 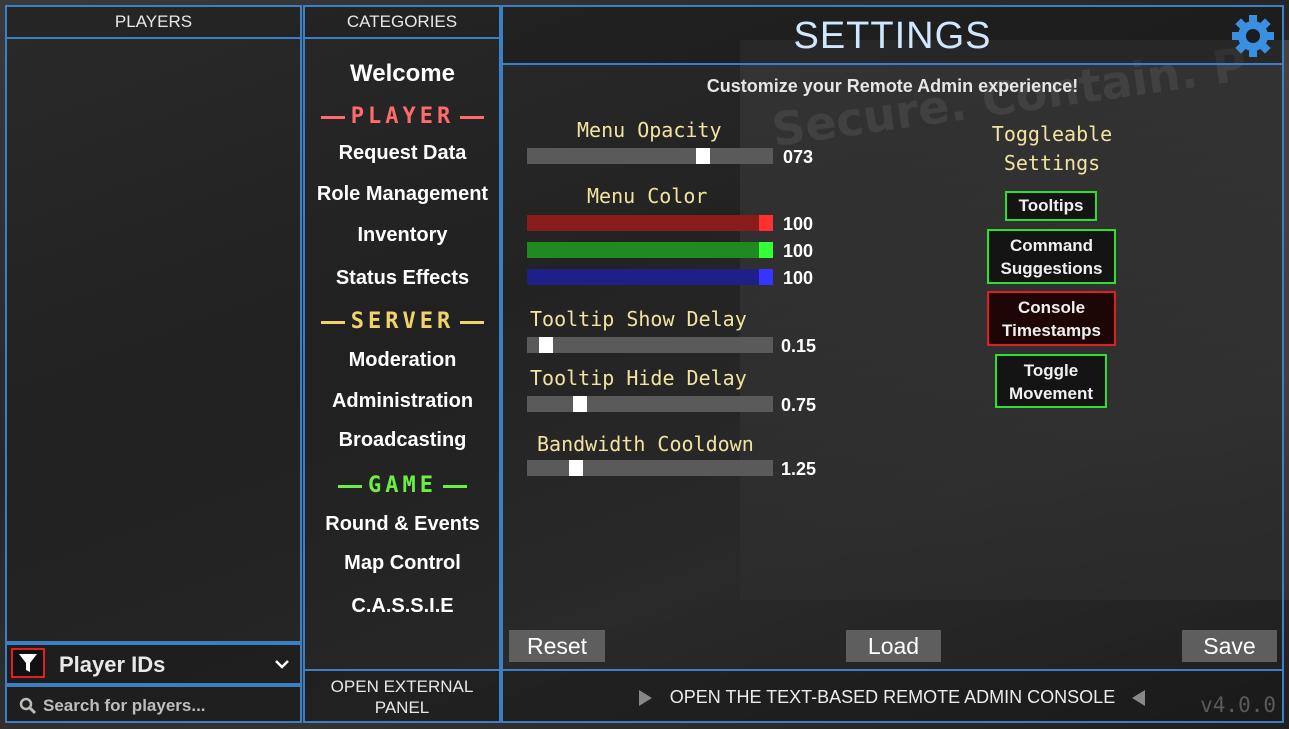 I want to click on menu-color-red-slider, so click(x=650, y=223).